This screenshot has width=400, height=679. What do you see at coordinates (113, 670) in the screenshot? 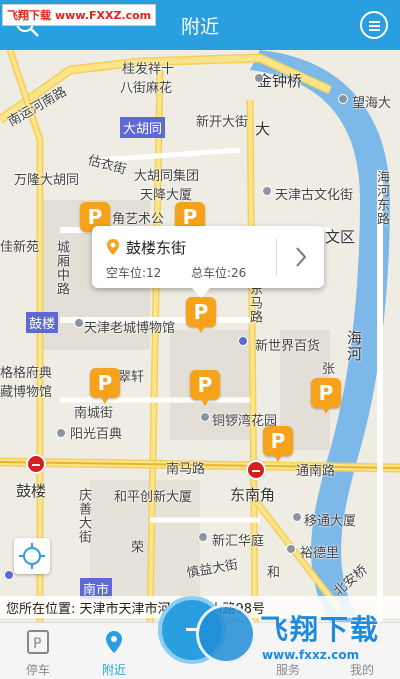
I see `tab-label: 附近` at bounding box center [113, 670].